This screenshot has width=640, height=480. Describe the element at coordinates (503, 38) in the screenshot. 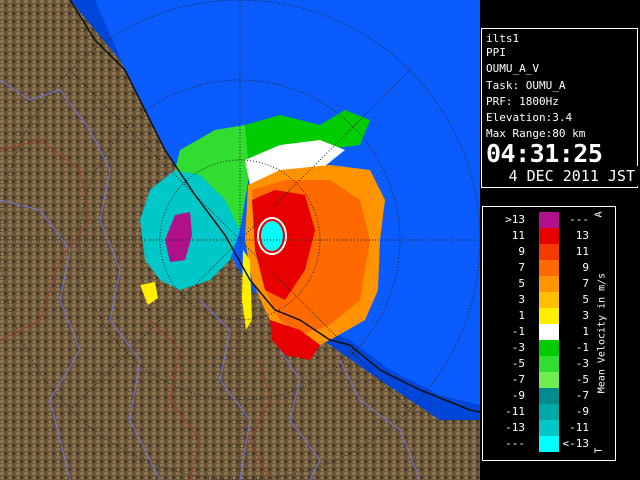

I see `station-label: ilts1` at that location.